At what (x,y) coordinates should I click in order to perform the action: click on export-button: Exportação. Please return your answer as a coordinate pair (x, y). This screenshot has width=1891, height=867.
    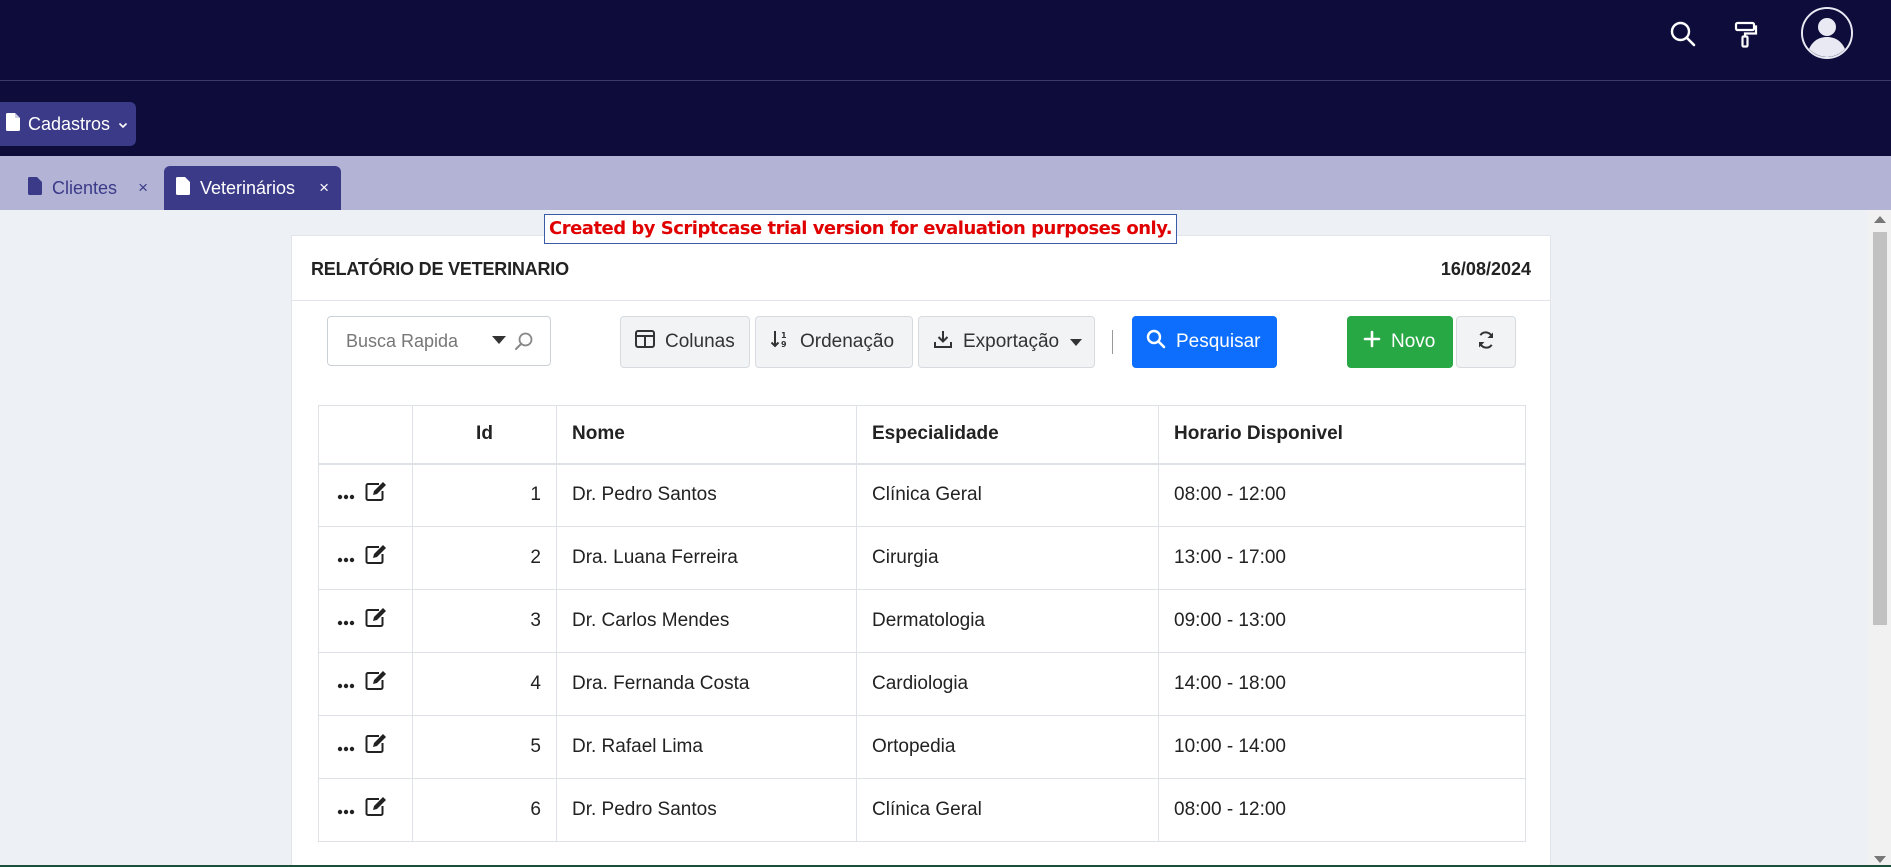
    Looking at the image, I should click on (1006, 342).